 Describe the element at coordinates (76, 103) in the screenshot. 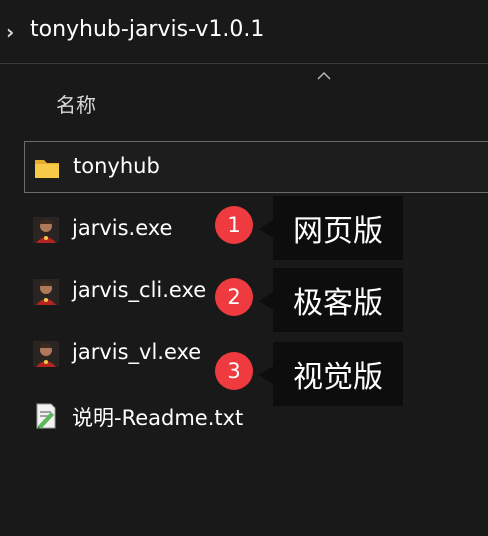

I see `name-column-header: 名称` at that location.